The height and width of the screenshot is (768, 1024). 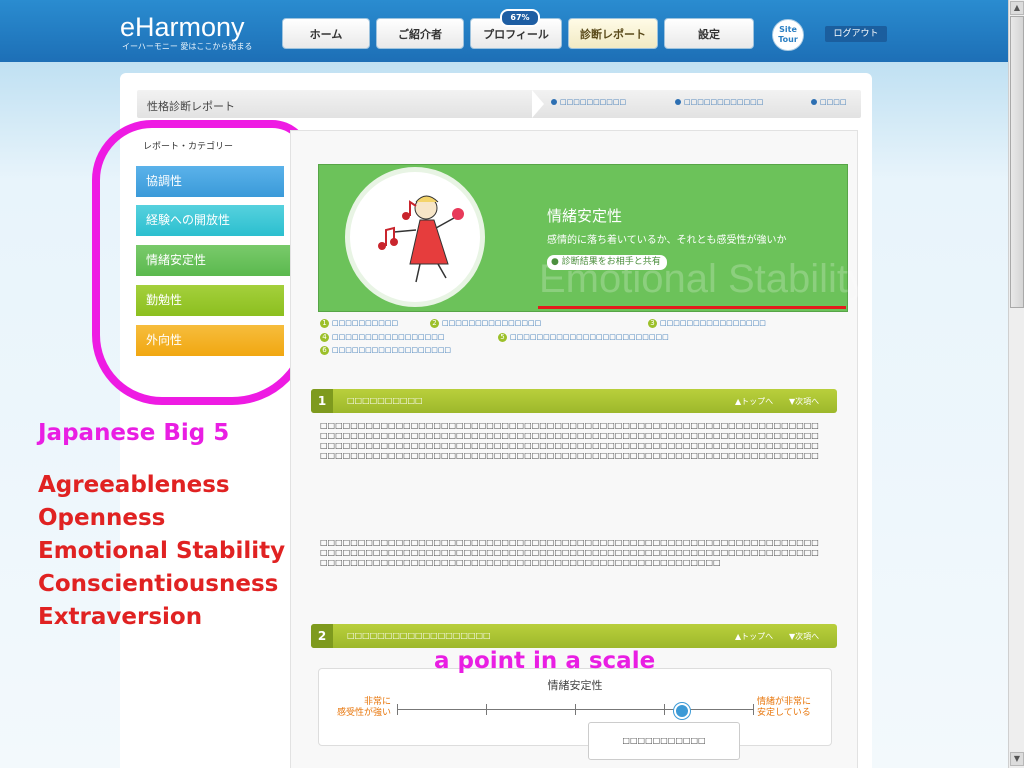 I want to click on logout-button: ログアウト, so click(x=856, y=34).